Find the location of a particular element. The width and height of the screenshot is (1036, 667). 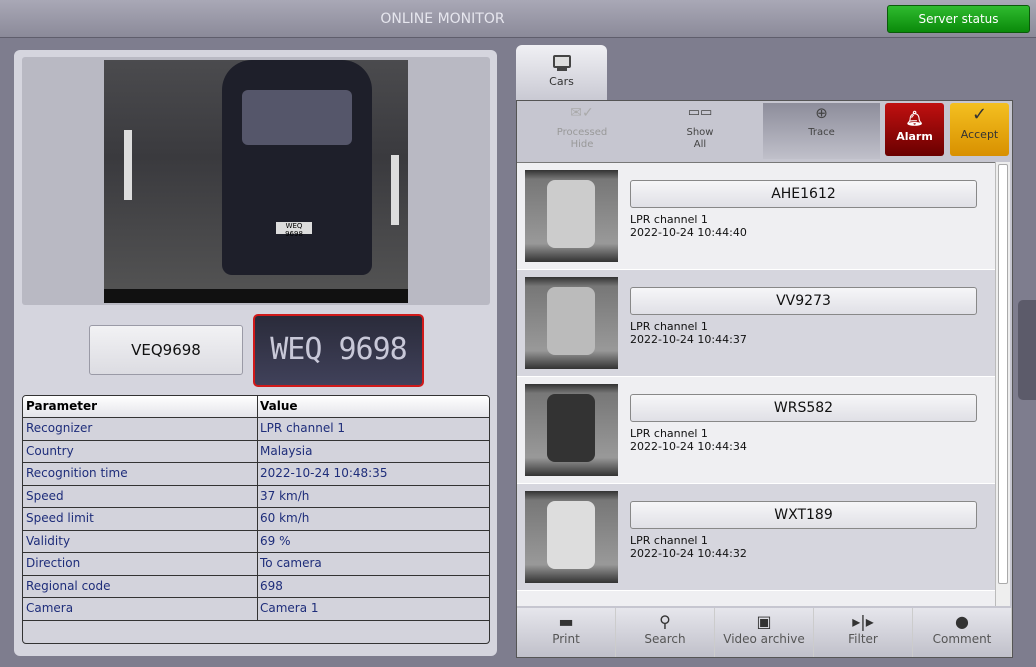

param-value: 698 is located at coordinates (271, 585).